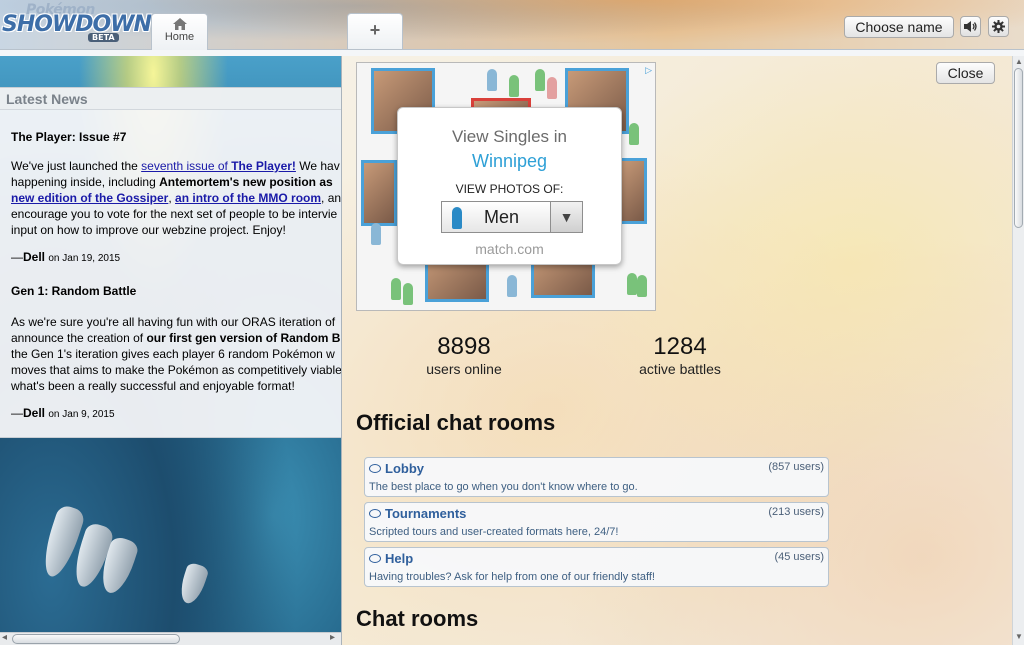 This screenshot has height=645, width=1024. What do you see at coordinates (218, 166) in the screenshot?
I see `news-link-seventh-issue: seventh issue of The Player!` at bounding box center [218, 166].